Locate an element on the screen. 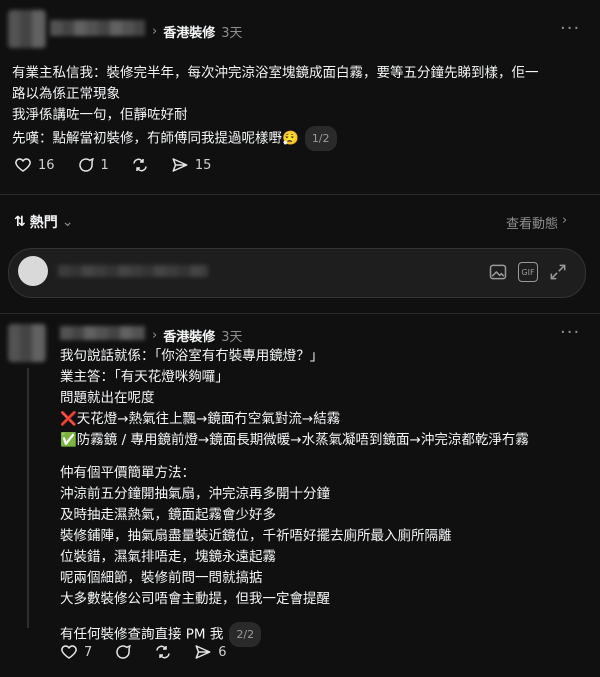  thread-line is located at coordinates (28, 498).